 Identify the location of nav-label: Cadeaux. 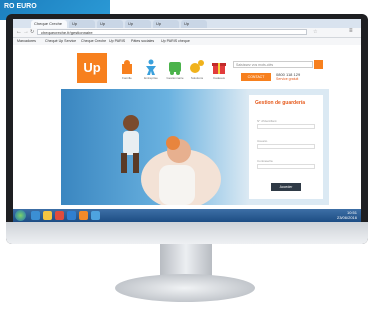
(219, 78).